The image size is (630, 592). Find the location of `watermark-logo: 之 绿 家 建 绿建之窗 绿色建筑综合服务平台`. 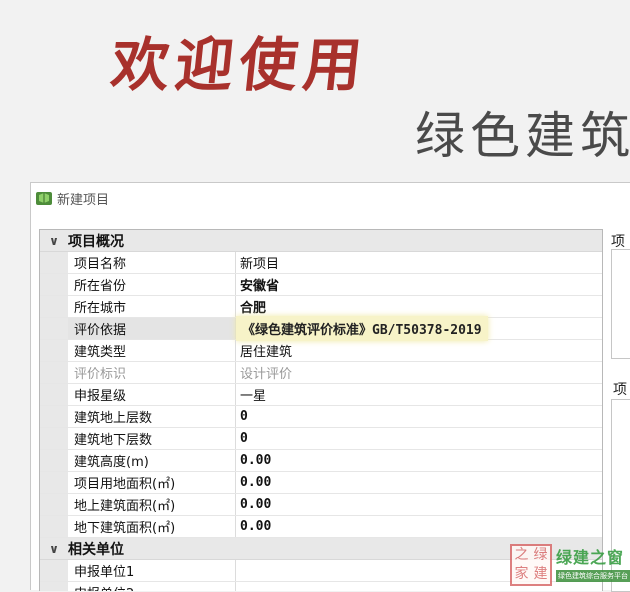

watermark-logo: 之 绿 家 建 绿建之窗 绿色建筑综合服务平台 is located at coordinates (570, 565).